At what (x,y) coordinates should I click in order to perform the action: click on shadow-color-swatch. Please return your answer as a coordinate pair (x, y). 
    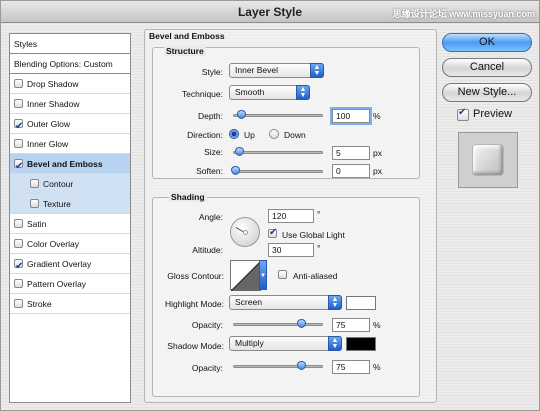
    Looking at the image, I should click on (361, 344).